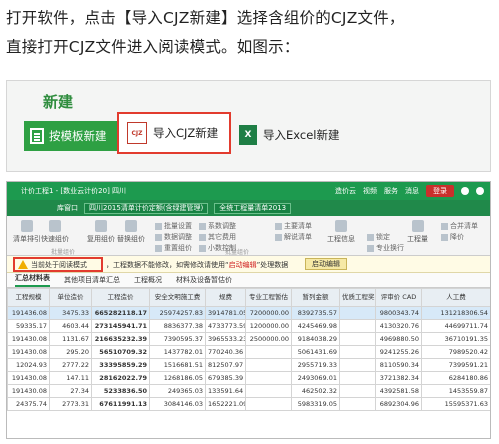  Describe the element at coordinates (455, 352) in the screenshot. I see `table-cell: 7989520.42` at that location.